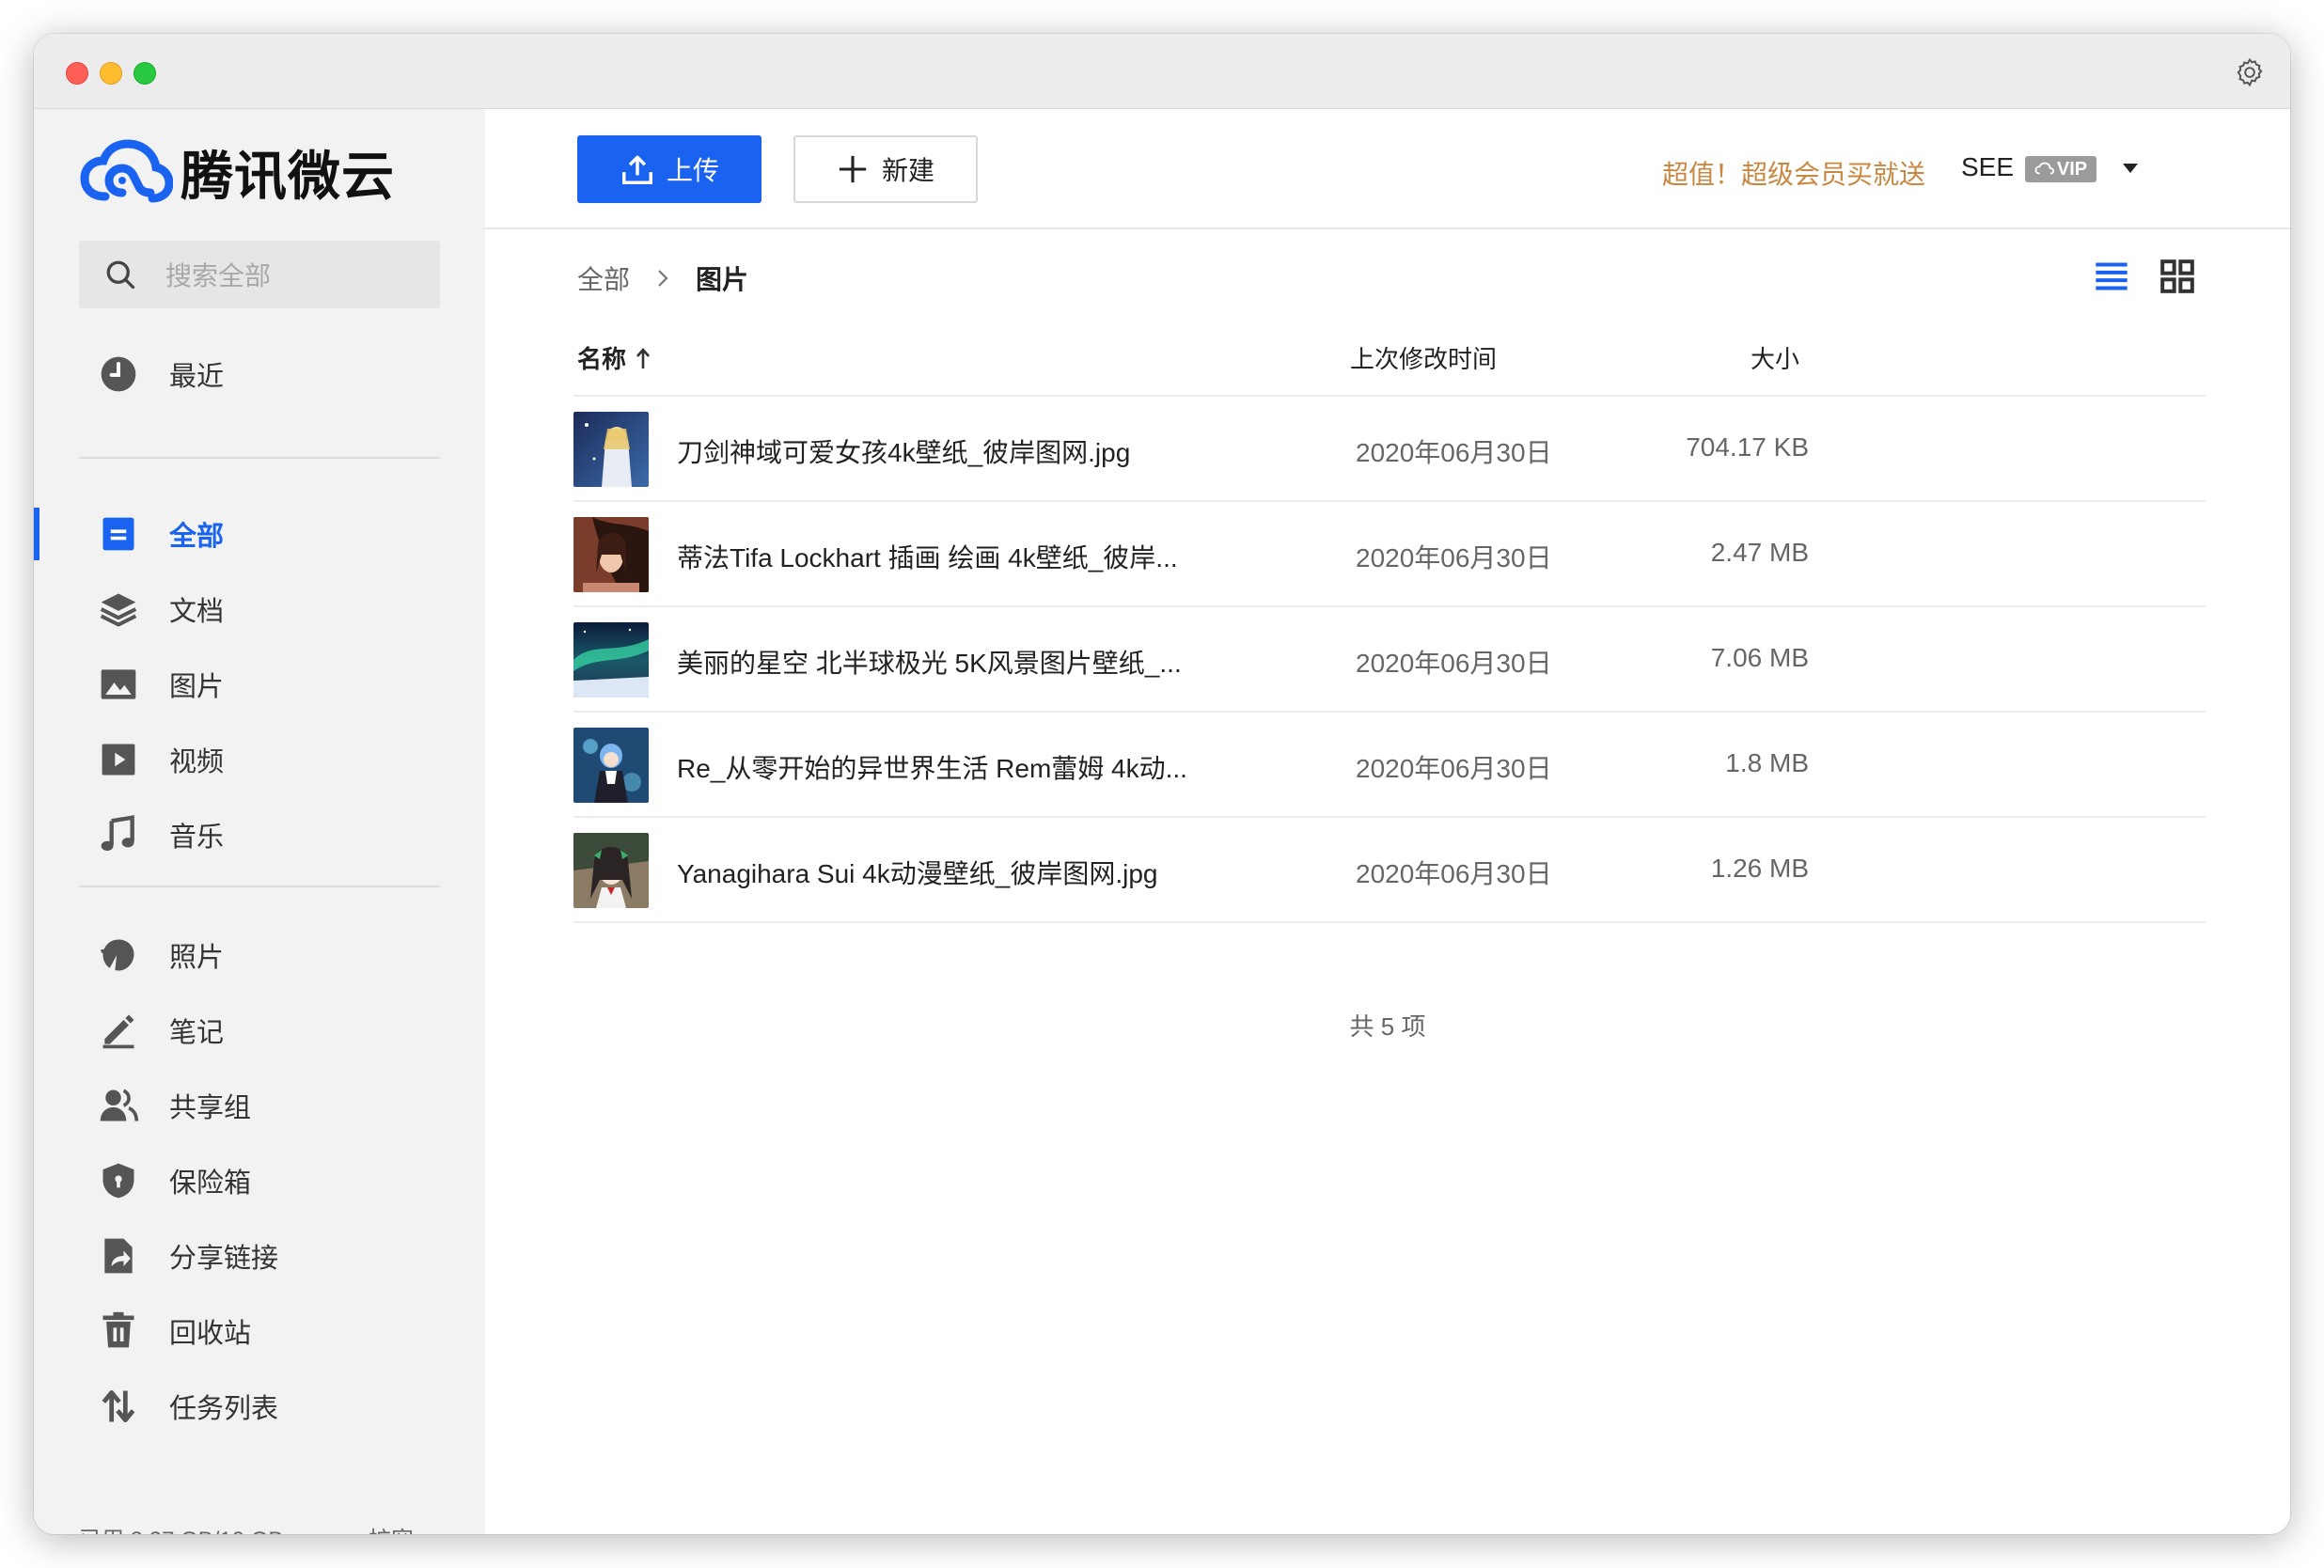 The width and height of the screenshot is (2324, 1568). Describe the element at coordinates (259, 1030) in the screenshot. I see `sidebar-item-notes: 笔记` at that location.